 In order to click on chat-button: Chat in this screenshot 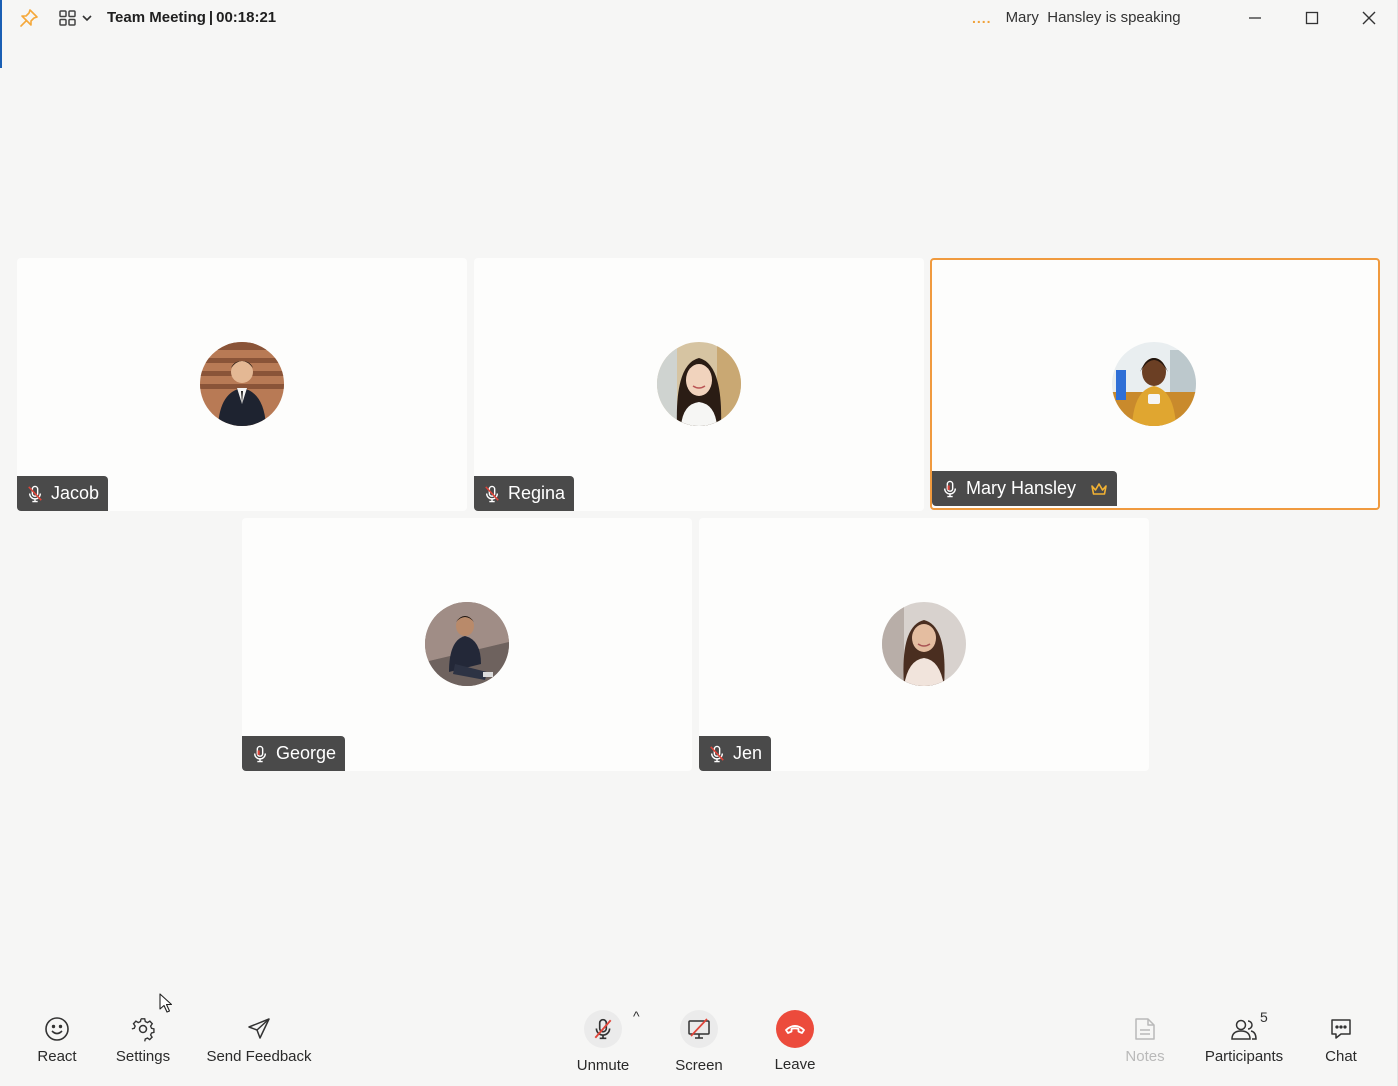, I will do `click(1341, 1039)`.